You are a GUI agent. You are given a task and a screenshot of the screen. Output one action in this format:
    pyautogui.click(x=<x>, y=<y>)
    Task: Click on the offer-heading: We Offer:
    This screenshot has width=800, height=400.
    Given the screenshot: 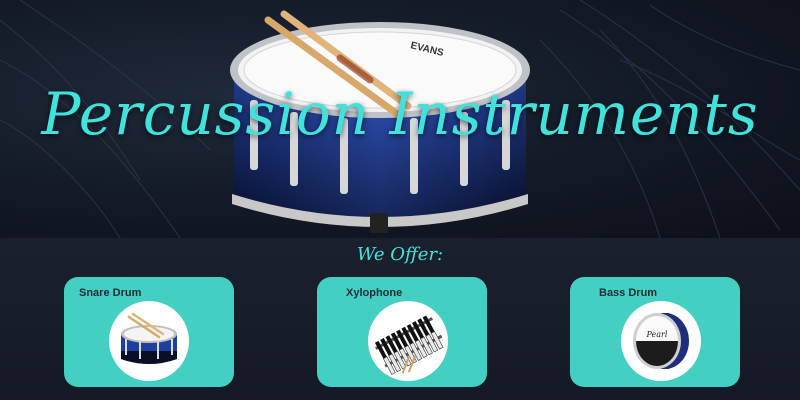 What is the action you would take?
    pyautogui.click(x=400, y=254)
    